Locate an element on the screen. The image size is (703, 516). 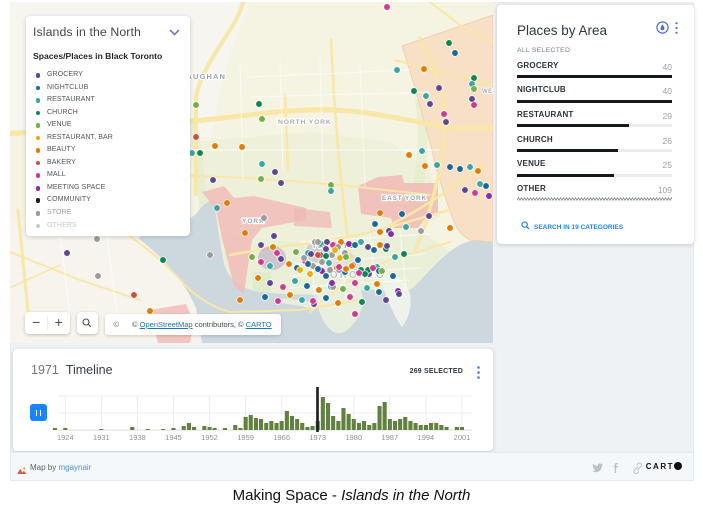
svg-text: 1931 is located at coordinates (101, 437).